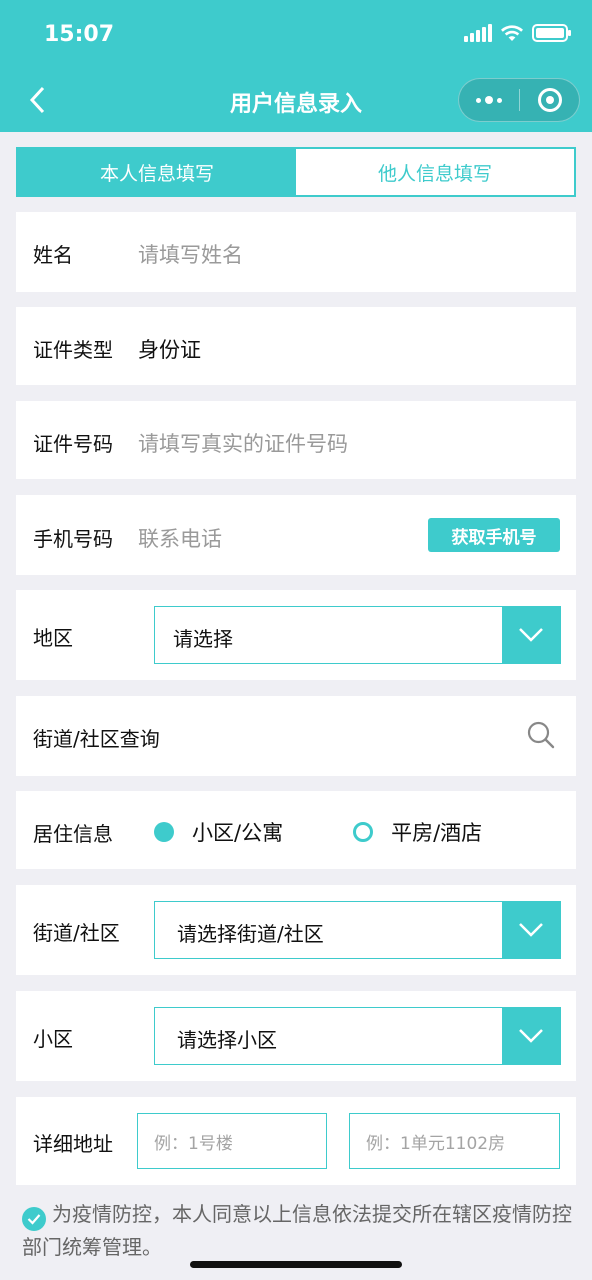 The height and width of the screenshot is (1280, 592). What do you see at coordinates (296, 35) in the screenshot?
I see `status-bar: 15:07` at bounding box center [296, 35].